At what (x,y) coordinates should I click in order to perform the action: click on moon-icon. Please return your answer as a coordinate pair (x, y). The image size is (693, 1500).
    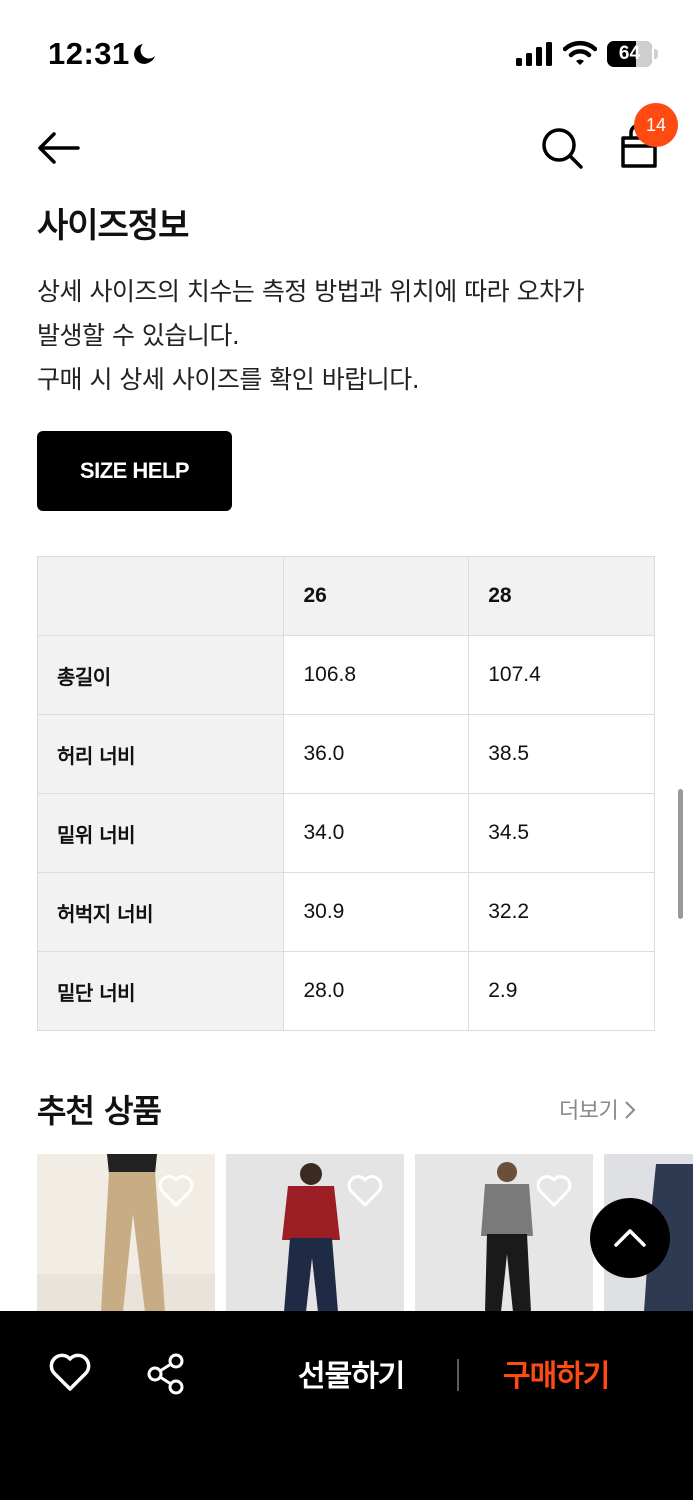
    Looking at the image, I should click on (144, 54).